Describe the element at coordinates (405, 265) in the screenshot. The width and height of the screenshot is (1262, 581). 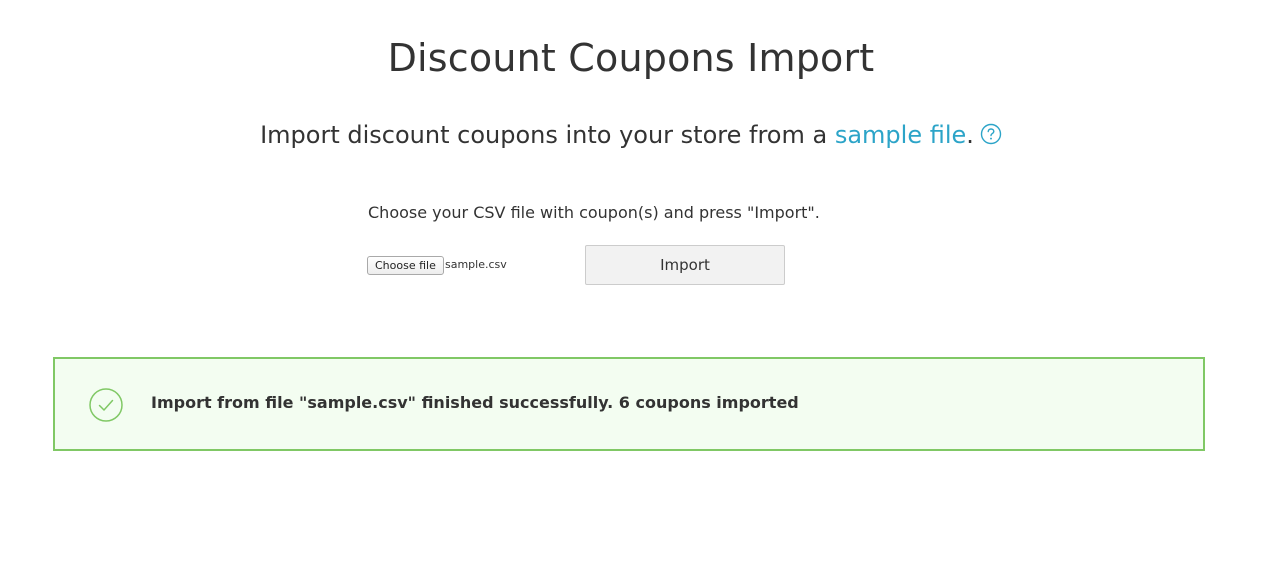
I see `choose-file-button: Choose file` at that location.